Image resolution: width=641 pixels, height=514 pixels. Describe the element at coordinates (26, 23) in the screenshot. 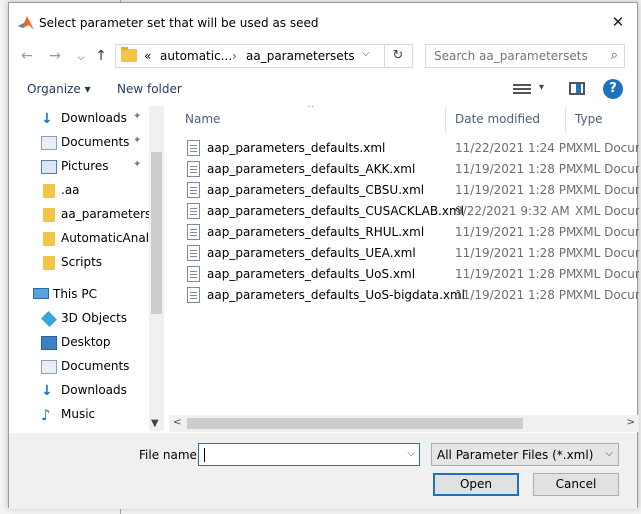

I see `matlab-icon` at that location.